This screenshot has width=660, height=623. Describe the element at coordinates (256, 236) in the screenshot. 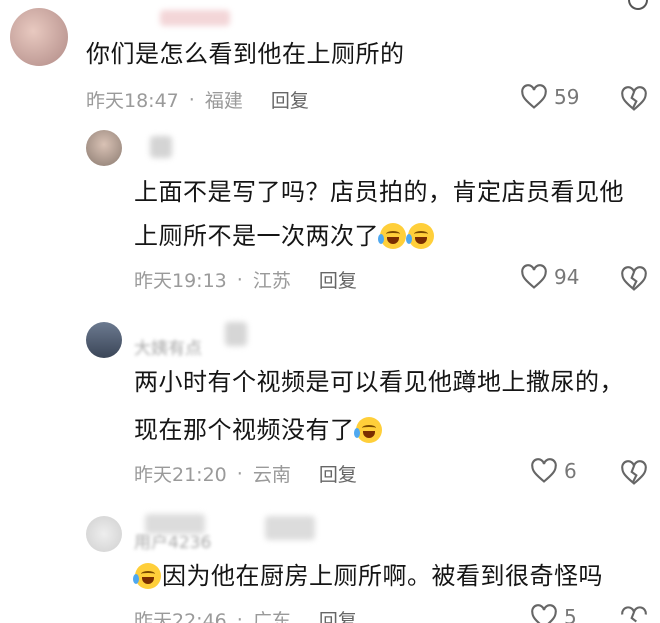

I see `comment-text: 上厕所不是一次两次了` at that location.